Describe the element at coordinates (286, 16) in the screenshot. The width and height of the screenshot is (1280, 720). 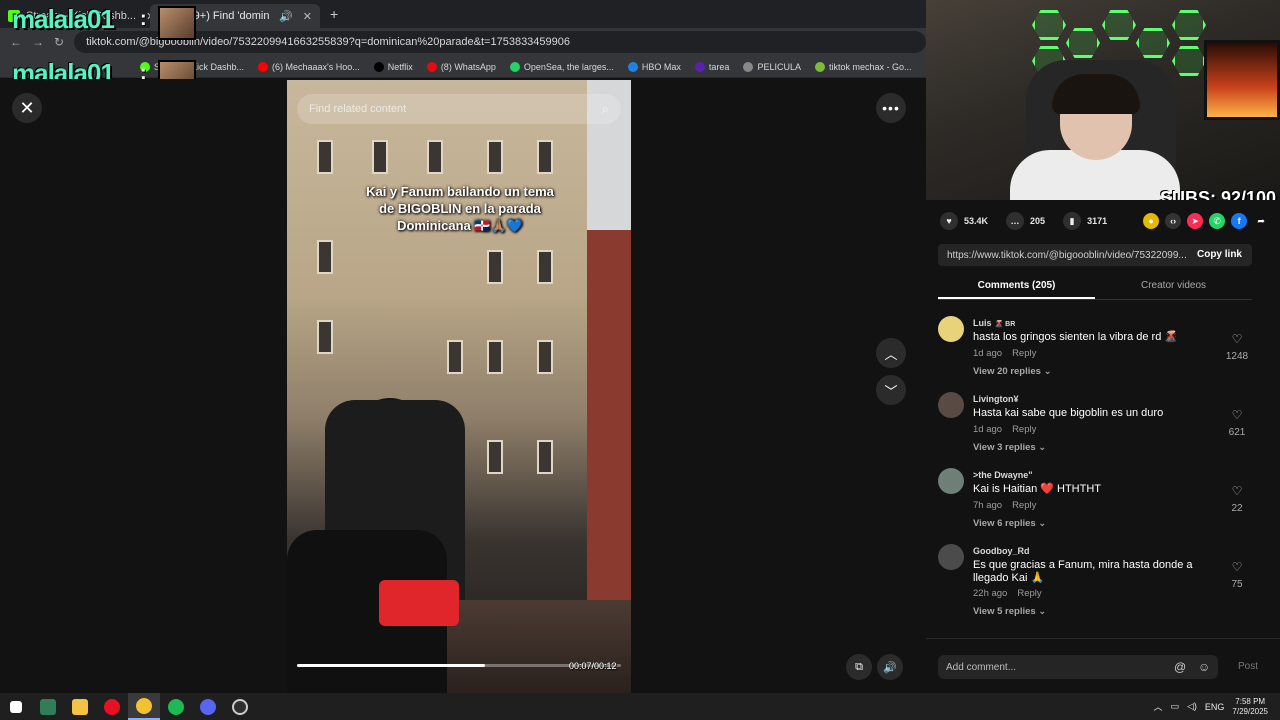
I see `mute-icon: 🔊` at that location.